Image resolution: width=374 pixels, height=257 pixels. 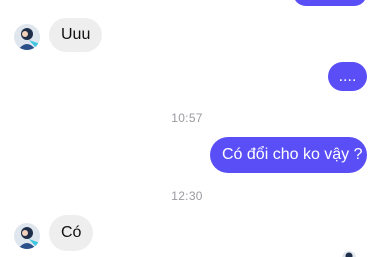 What do you see at coordinates (187, 118) in the screenshot?
I see `timestamp: 10:57` at bounding box center [187, 118].